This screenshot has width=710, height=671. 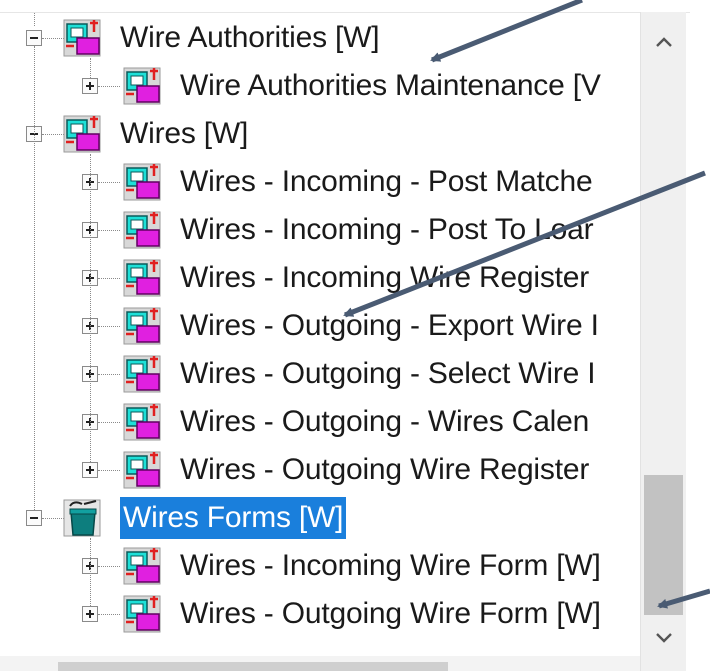 What do you see at coordinates (663, 545) in the screenshot?
I see `scroll-thumb` at bounding box center [663, 545].